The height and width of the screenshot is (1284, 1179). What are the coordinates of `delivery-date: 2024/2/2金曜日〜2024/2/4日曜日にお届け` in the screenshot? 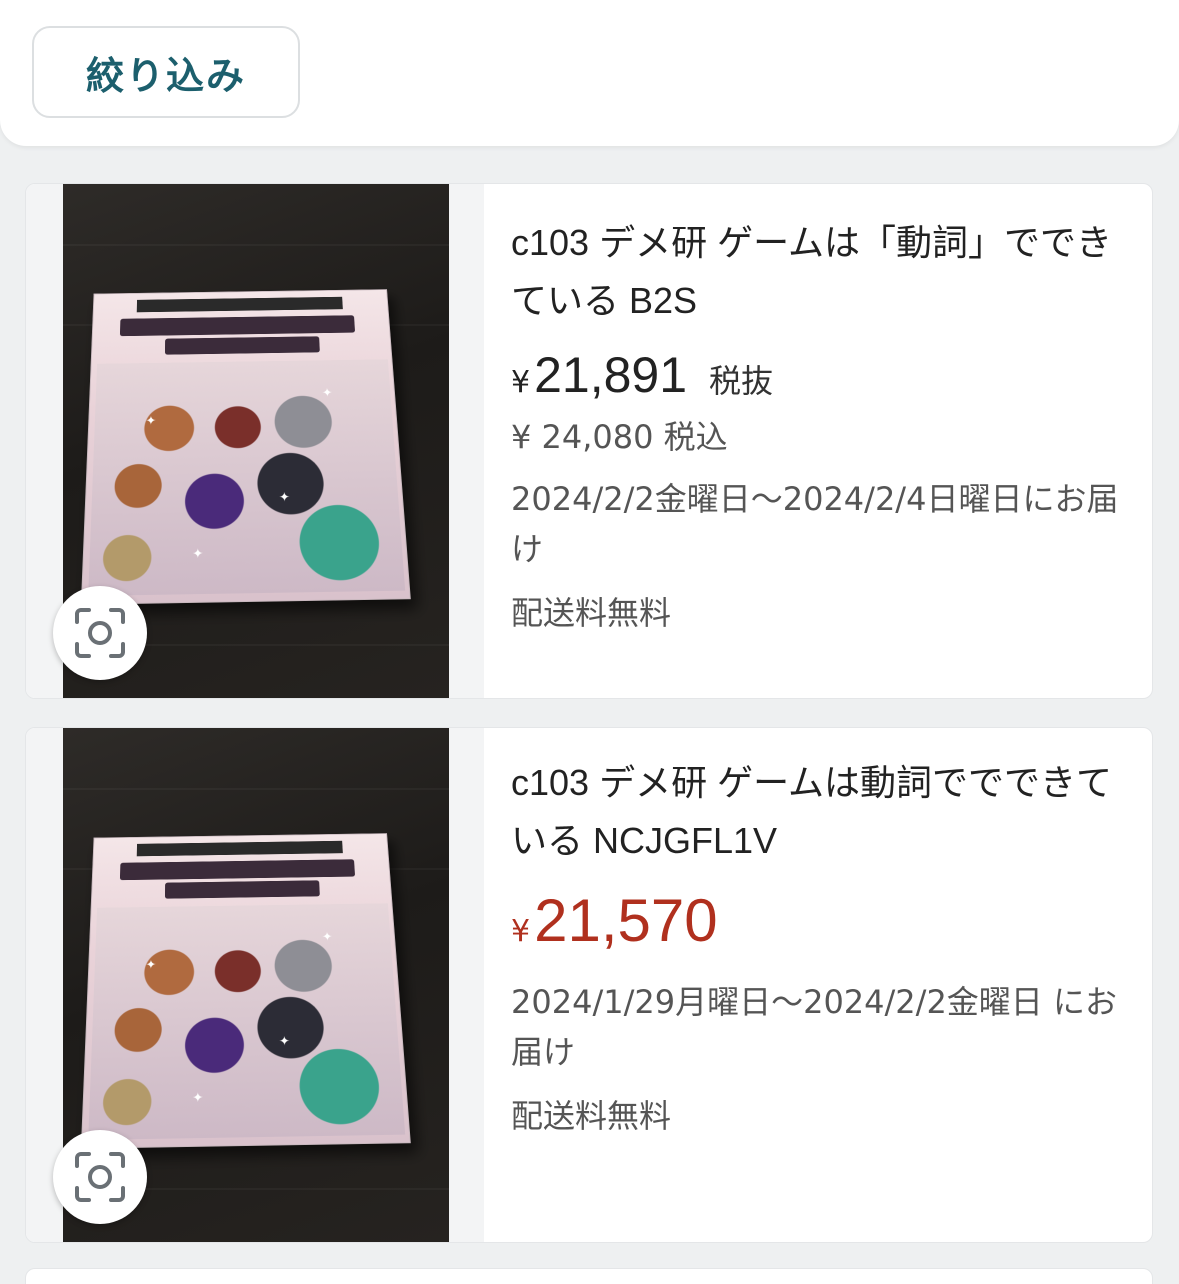 It's located at (815, 524).